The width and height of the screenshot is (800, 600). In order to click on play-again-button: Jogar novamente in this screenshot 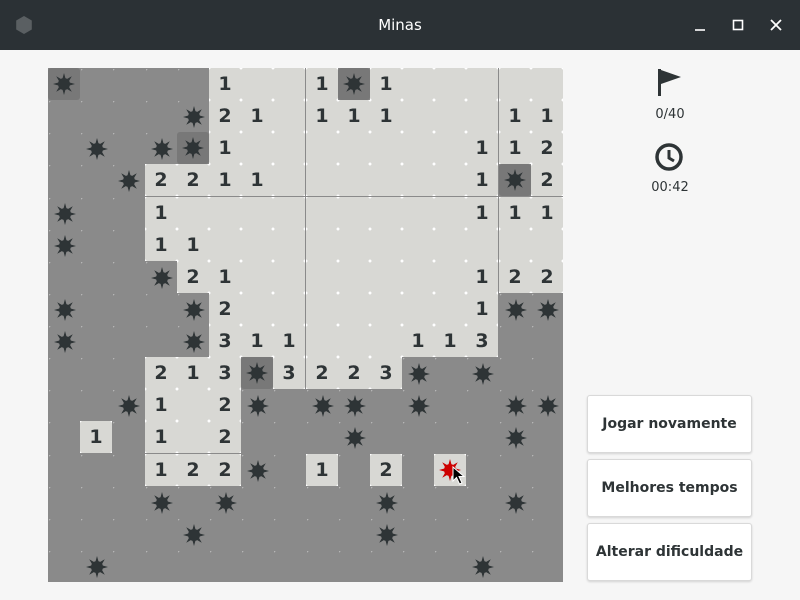, I will do `click(669, 424)`.